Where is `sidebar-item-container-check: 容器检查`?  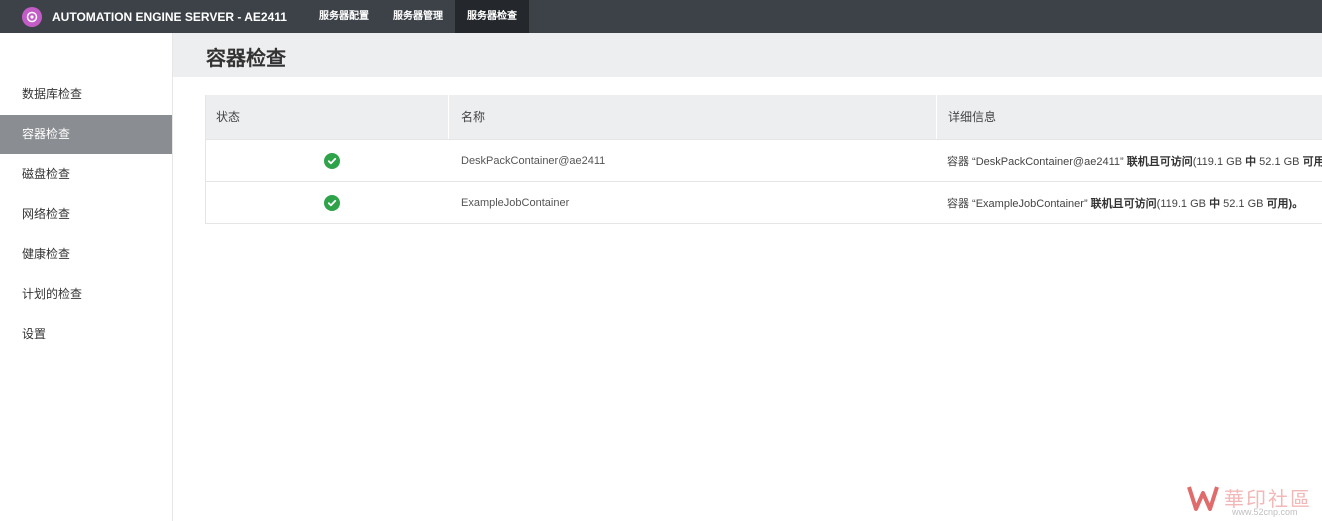
sidebar-item-container-check: 容器检查 is located at coordinates (86, 134).